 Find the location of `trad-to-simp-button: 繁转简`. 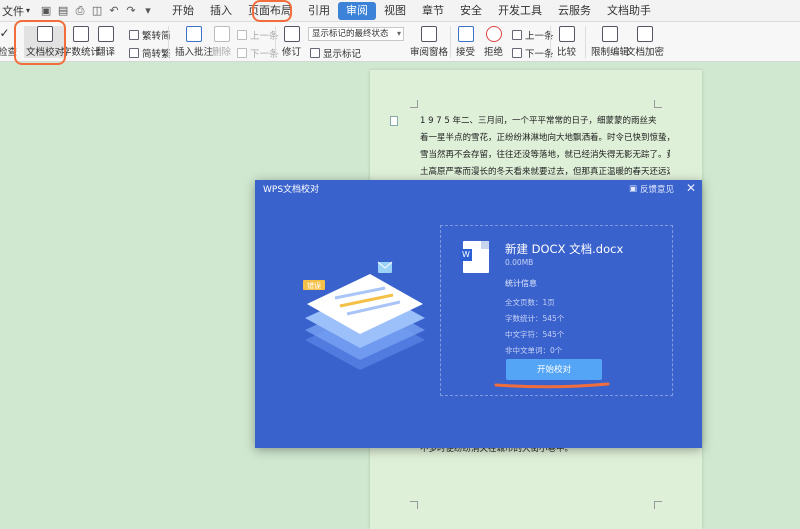

trad-to-simp-button: 繁转简 is located at coordinates (150, 35).